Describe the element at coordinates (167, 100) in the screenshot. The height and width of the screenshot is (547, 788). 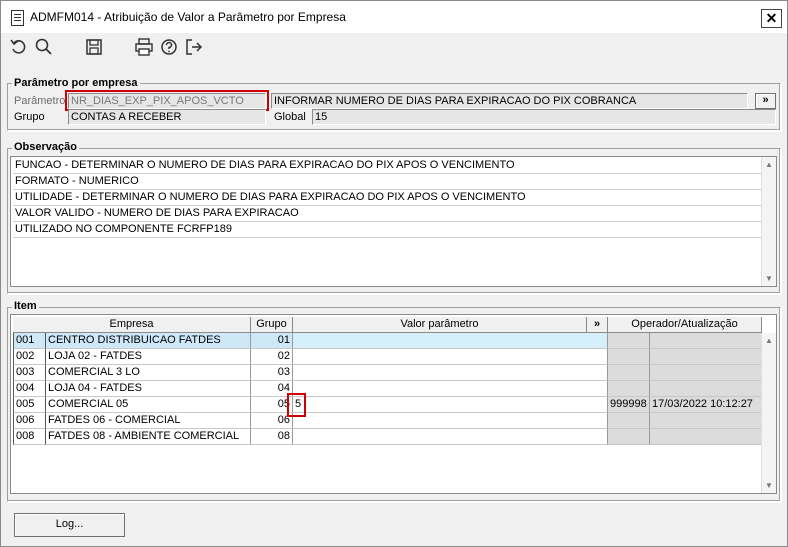
I see `parametro-highlight` at that location.